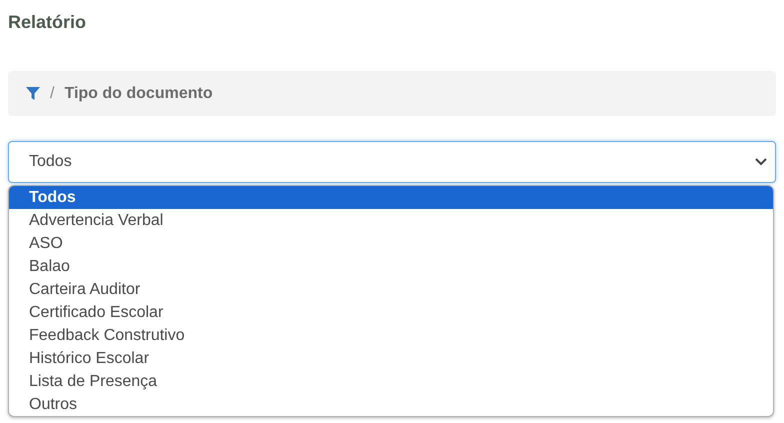 This screenshot has width=784, height=423. What do you see at coordinates (391, 266) in the screenshot?
I see `dropdown-option: Balao` at bounding box center [391, 266].